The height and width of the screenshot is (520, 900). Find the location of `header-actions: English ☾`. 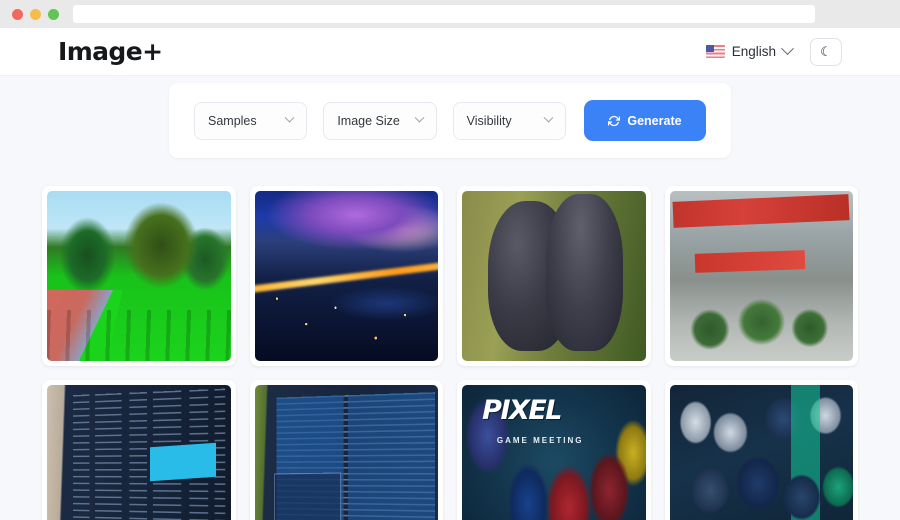

header-actions: English ☾ is located at coordinates (773, 51).